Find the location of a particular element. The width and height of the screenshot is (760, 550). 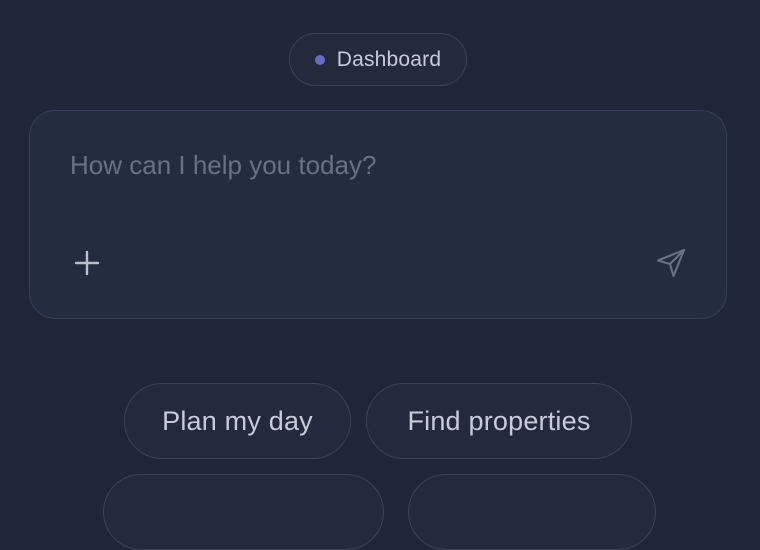

workspace-badge-label: Dashboard is located at coordinates (389, 59).